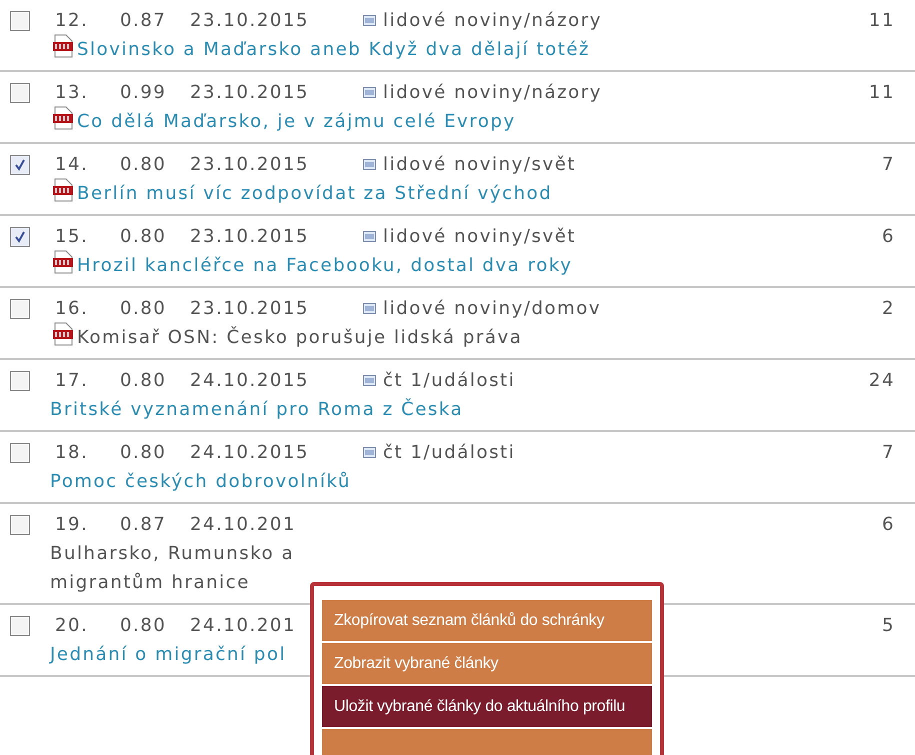 The height and width of the screenshot is (755, 915). What do you see at coordinates (299, 337) in the screenshot?
I see `article-title: Komisař OSN: Česko porušuje lidská práva` at bounding box center [299, 337].